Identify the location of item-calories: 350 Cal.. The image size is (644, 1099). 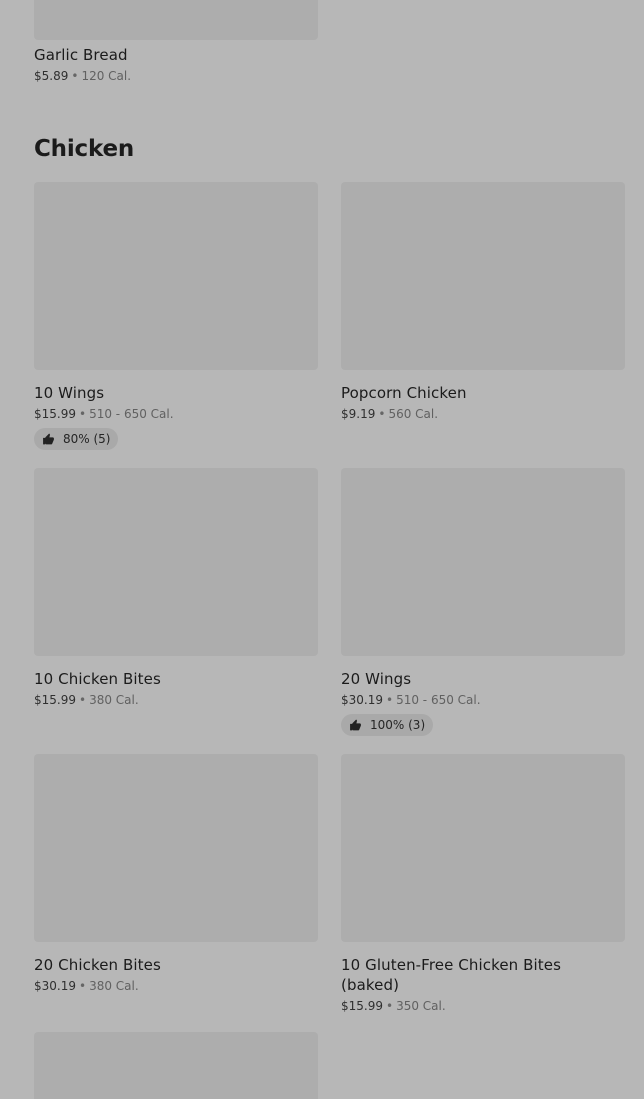
(421, 1006).